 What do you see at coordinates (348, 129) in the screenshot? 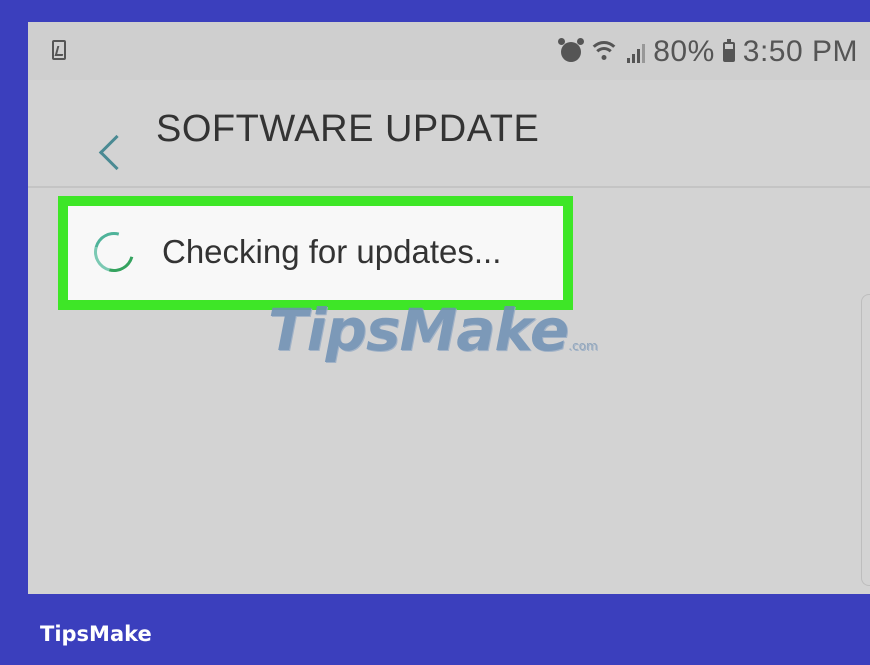
I see `page-title: SOFTWARE UPDATE` at bounding box center [348, 129].